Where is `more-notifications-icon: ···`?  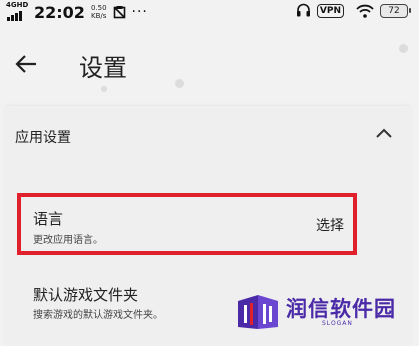
more-notifications-icon: ··· is located at coordinates (139, 12).